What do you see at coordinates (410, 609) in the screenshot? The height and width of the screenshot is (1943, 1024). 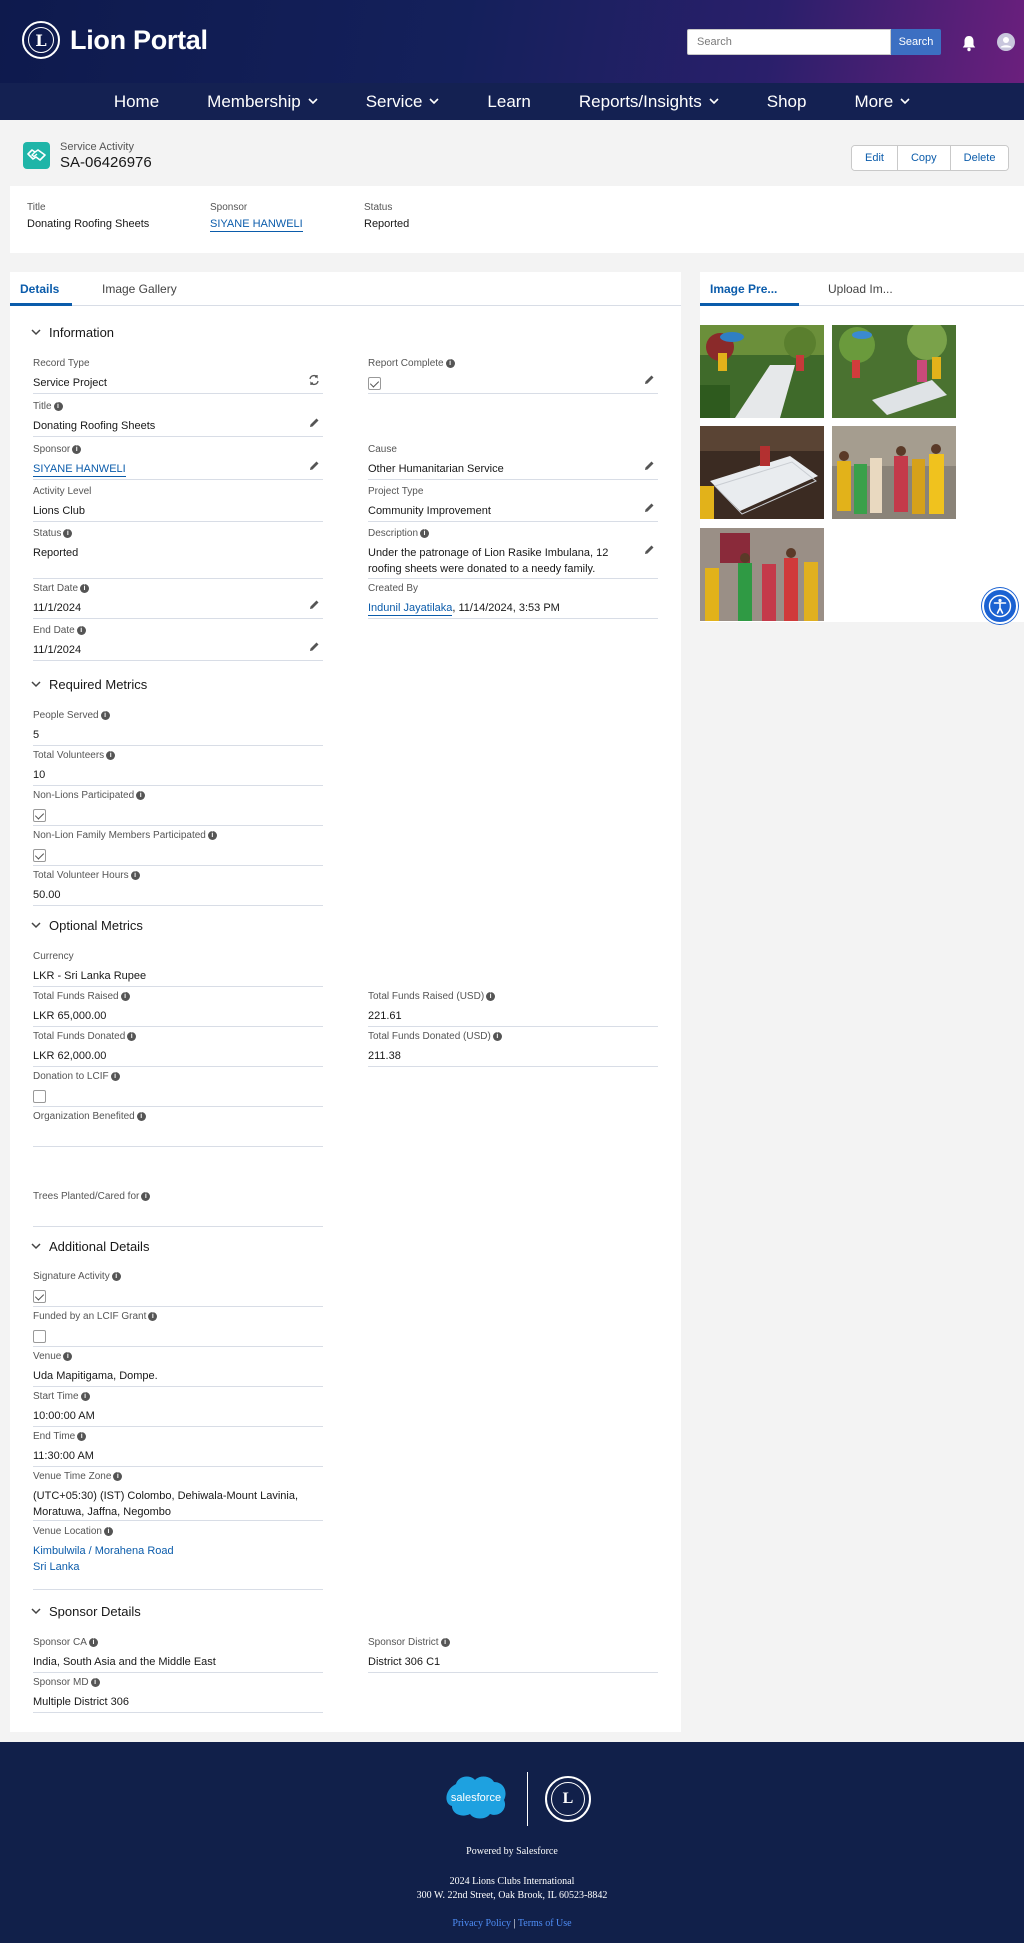 I see `created-by-user-link: Indunil Jayatilaka` at bounding box center [410, 609].